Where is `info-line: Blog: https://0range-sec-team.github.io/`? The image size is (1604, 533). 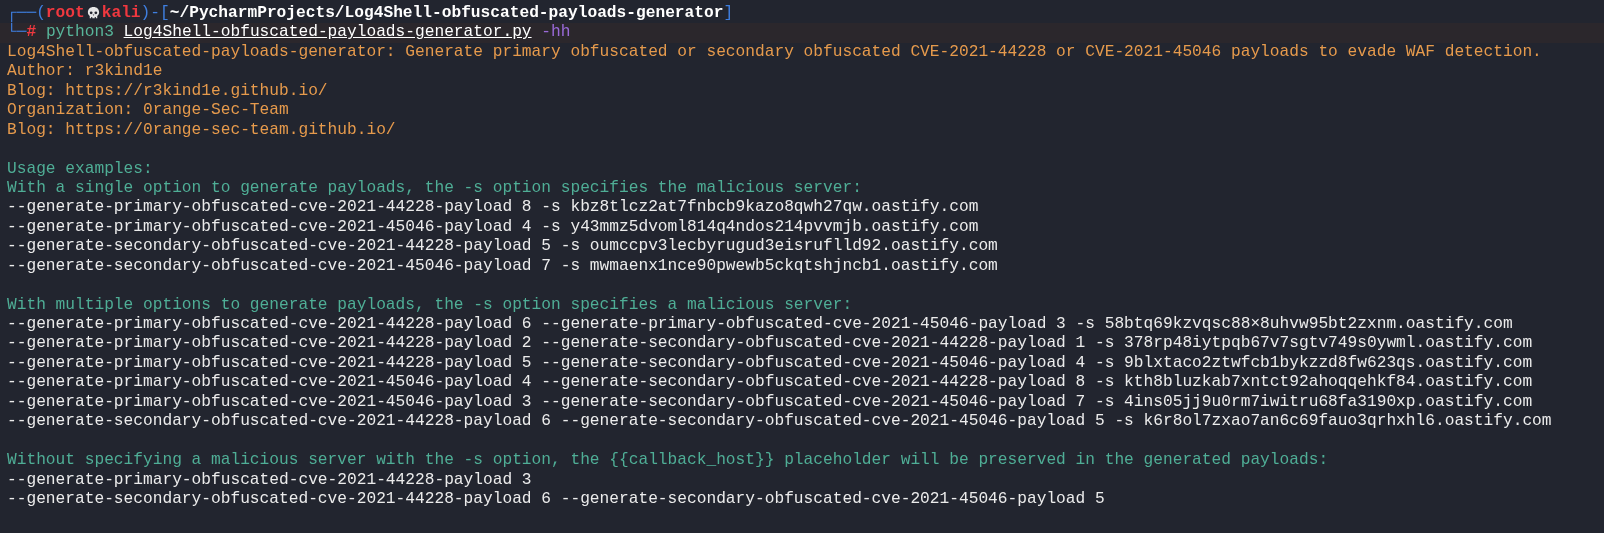 info-line: Blog: https://0range-sec-team.github.io/ is located at coordinates (201, 130).